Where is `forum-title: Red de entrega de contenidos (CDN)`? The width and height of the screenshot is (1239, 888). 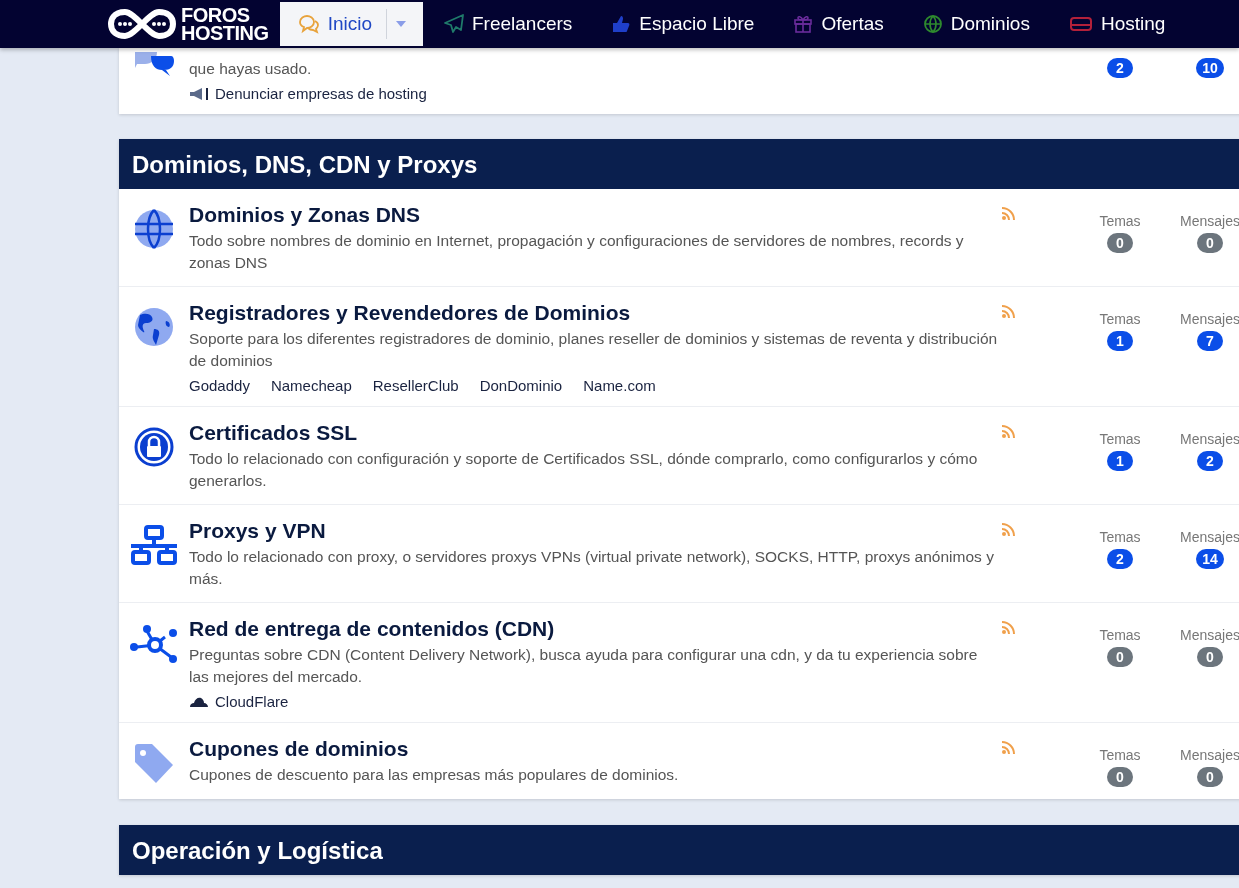
forum-title: Red de entrega de contenidos (CDN) is located at coordinates (595, 629).